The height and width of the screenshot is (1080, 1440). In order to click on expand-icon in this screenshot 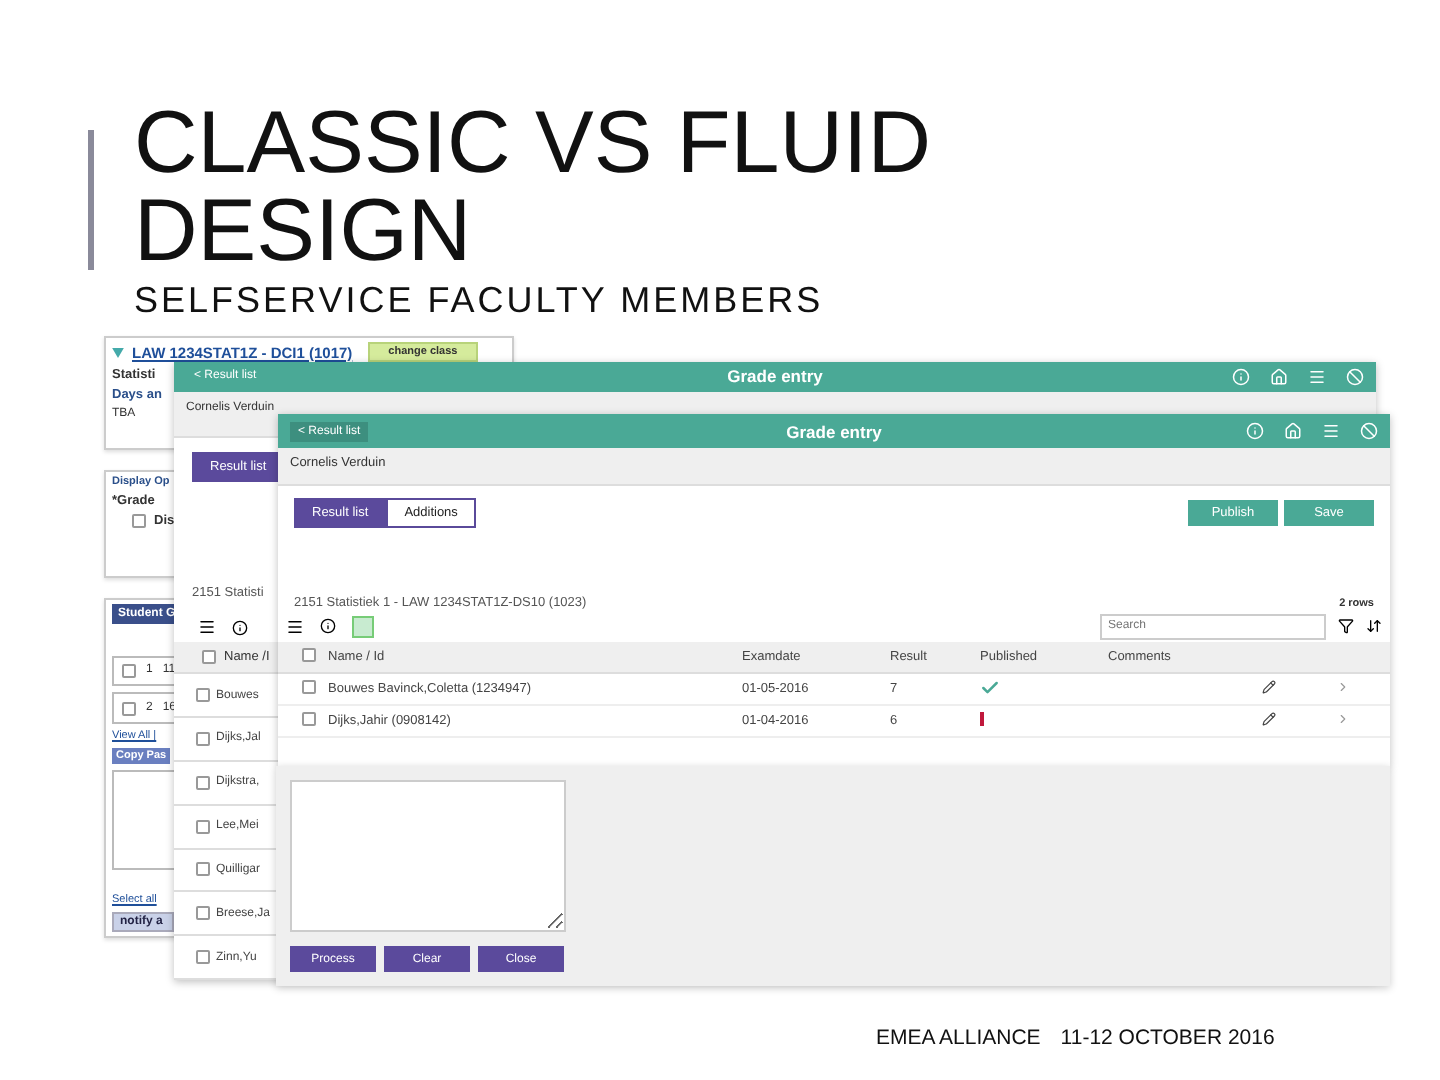, I will do `click(118, 352)`.